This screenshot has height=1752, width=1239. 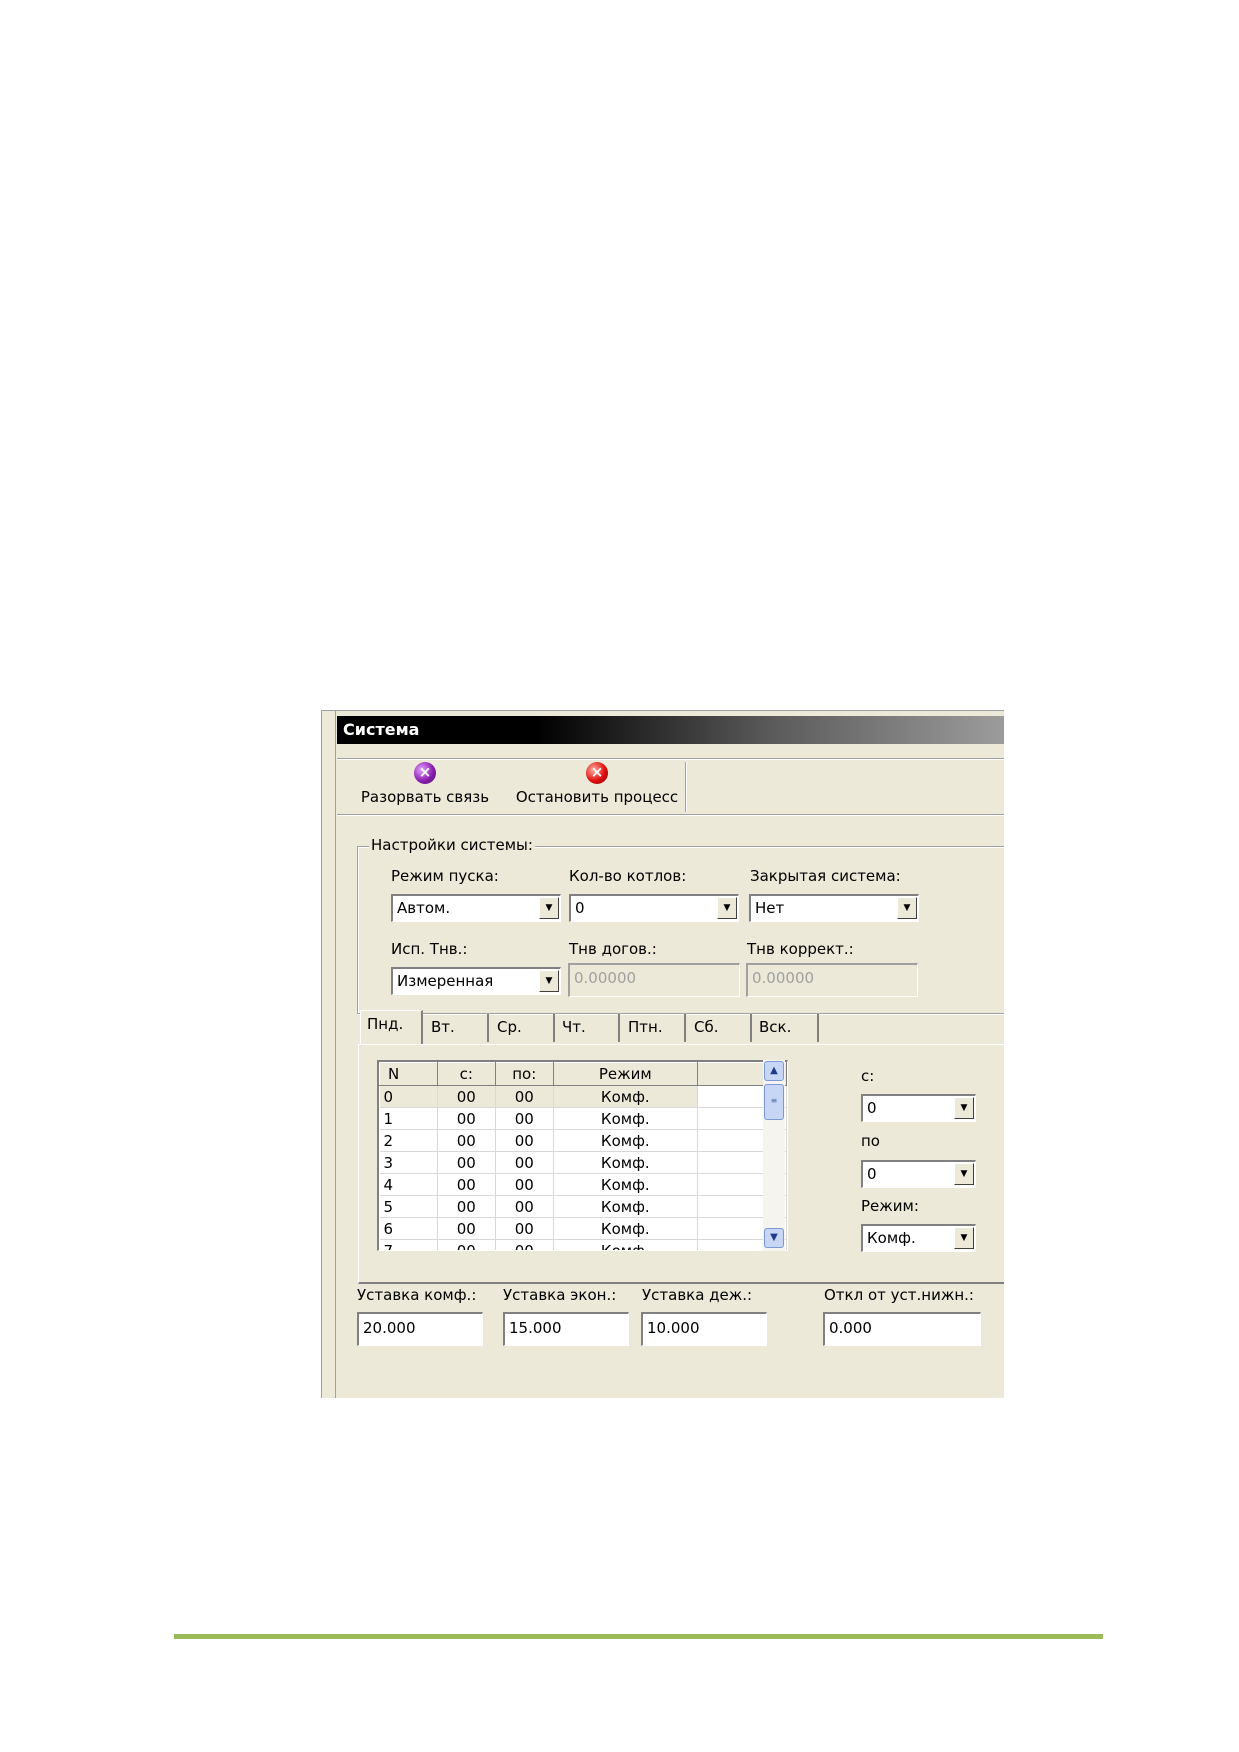 I want to click on table-row: 5 00 00 Комф., so click(x=583, y=1206).